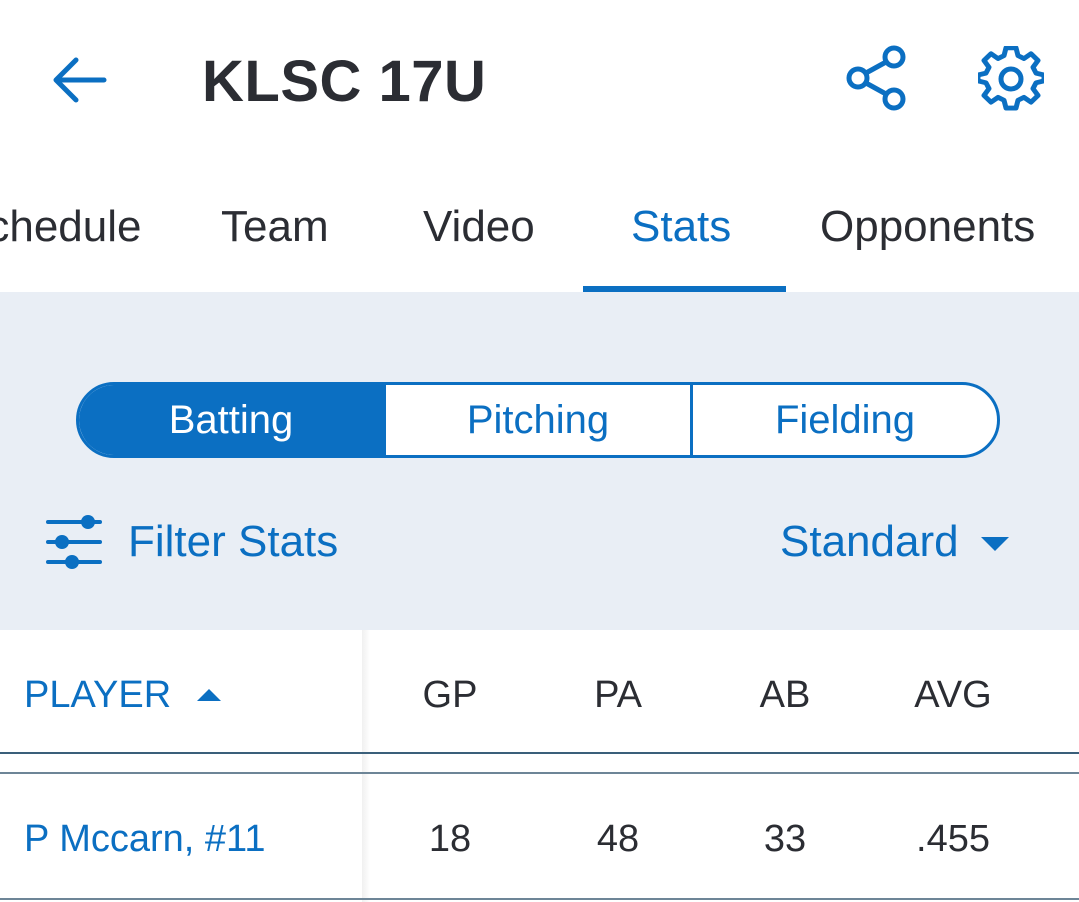 The width and height of the screenshot is (1079, 902). Describe the element at coordinates (953, 695) in the screenshot. I see `column-header-avg: AVG` at that location.